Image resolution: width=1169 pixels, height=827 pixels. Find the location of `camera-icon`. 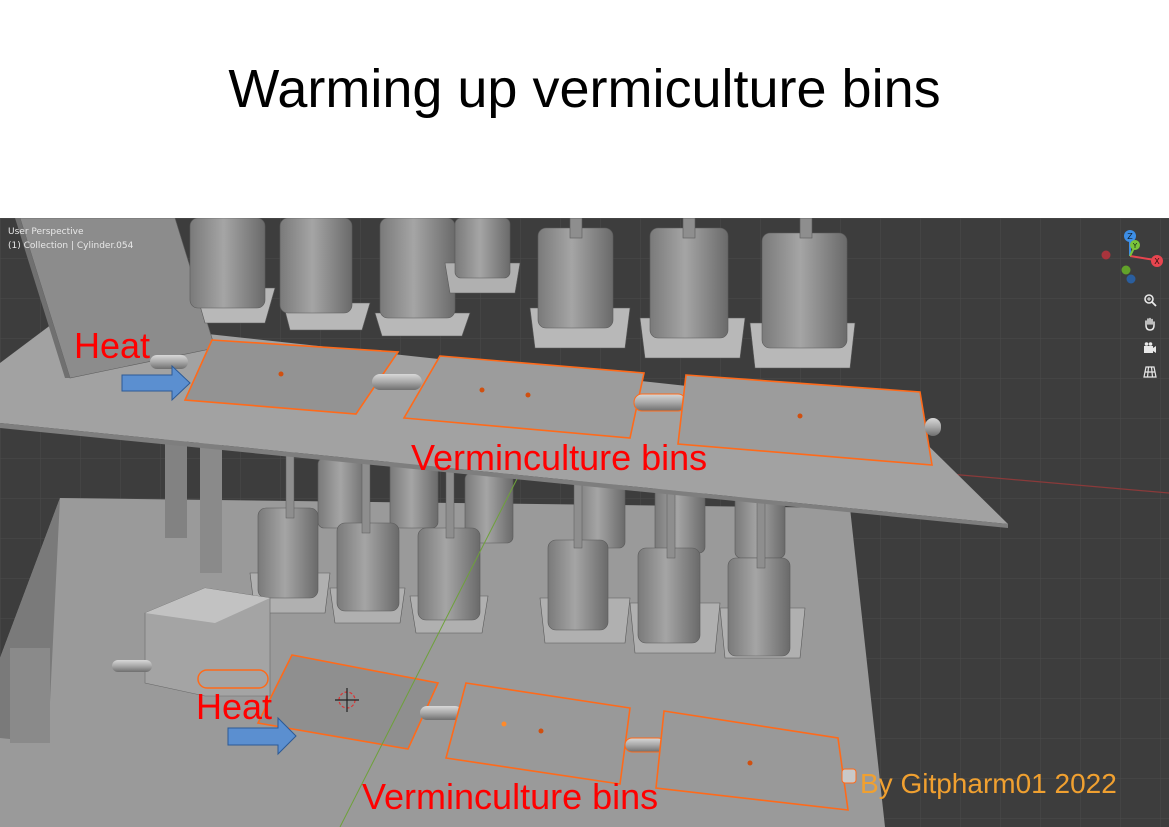

camera-icon is located at coordinates (1150, 348).